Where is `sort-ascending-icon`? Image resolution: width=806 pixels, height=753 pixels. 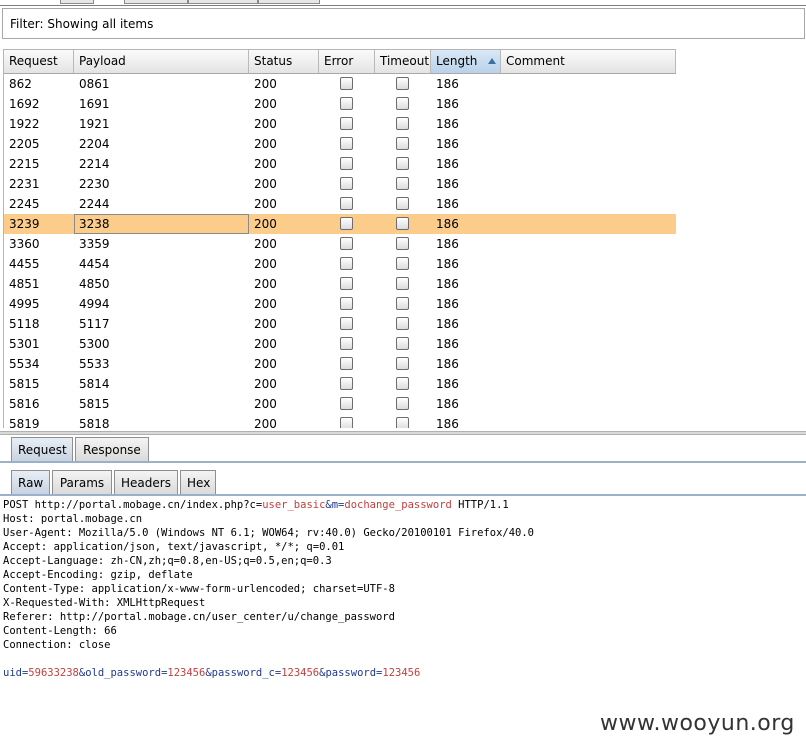
sort-ascending-icon is located at coordinates (492, 61).